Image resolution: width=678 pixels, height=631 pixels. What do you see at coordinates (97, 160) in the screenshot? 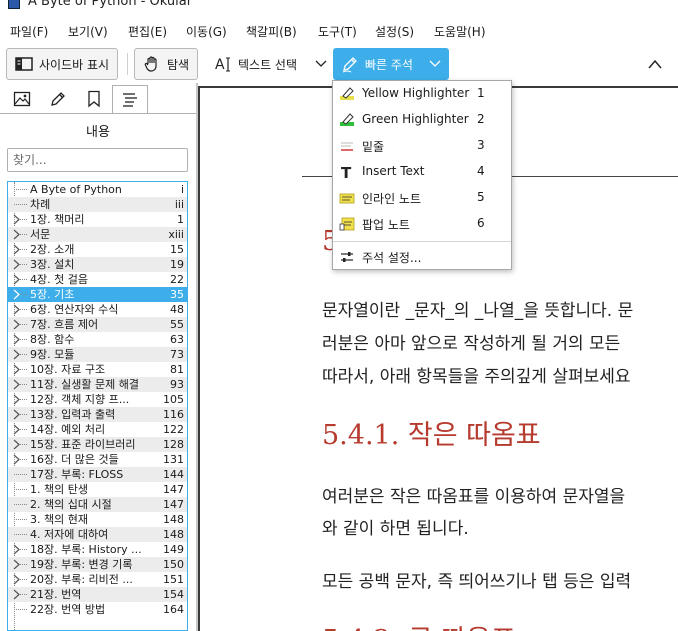
I see `toc-search-input` at bounding box center [97, 160].